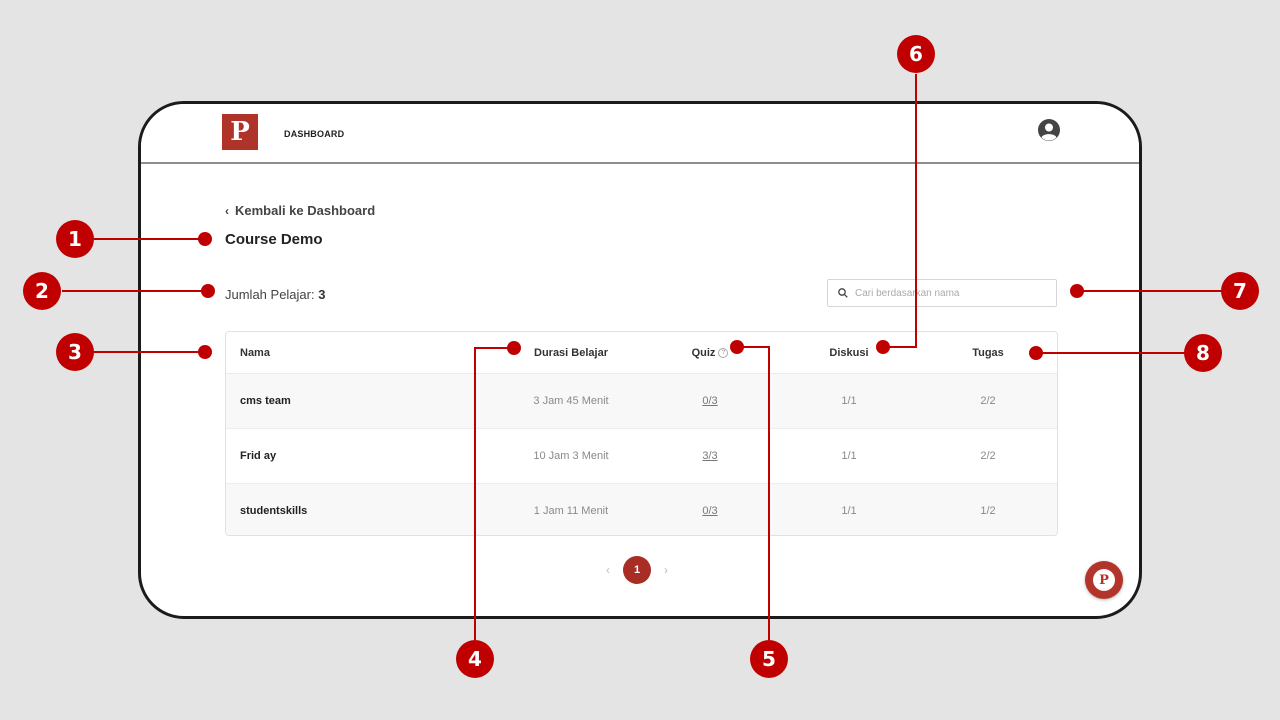 The width and height of the screenshot is (1280, 720). What do you see at coordinates (75, 239) in the screenshot?
I see `annotation-badge-1: 1` at bounding box center [75, 239].